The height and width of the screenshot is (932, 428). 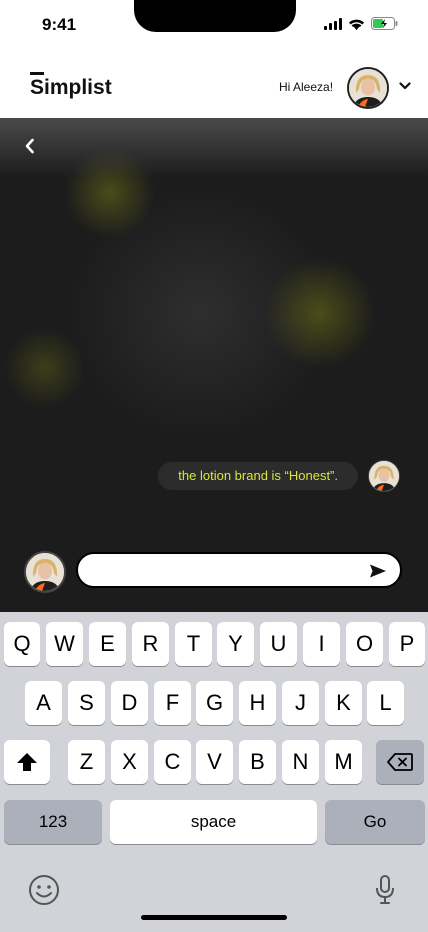 I want to click on send-icon, so click(x=378, y=571).